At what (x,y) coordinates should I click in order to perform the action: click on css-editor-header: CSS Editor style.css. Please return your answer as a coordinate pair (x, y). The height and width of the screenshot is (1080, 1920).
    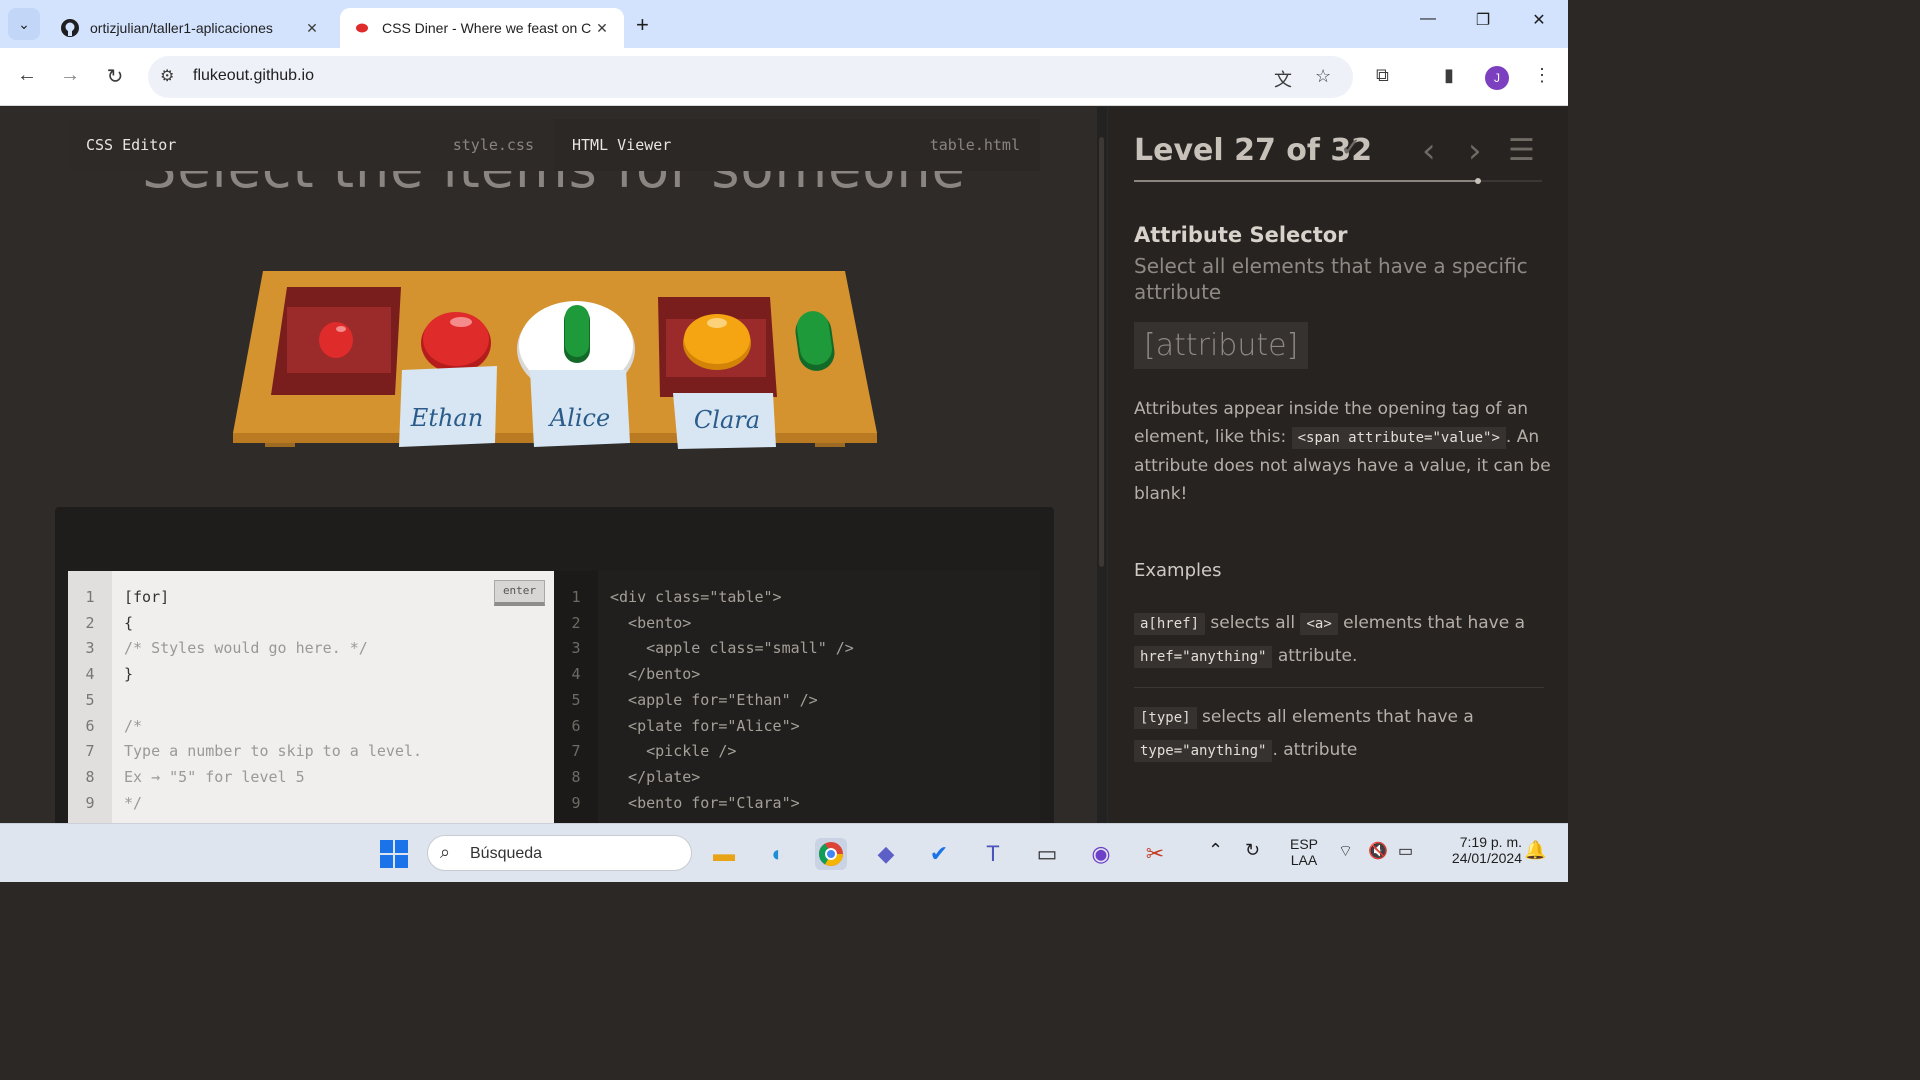
    Looking at the image, I should click on (311, 145).